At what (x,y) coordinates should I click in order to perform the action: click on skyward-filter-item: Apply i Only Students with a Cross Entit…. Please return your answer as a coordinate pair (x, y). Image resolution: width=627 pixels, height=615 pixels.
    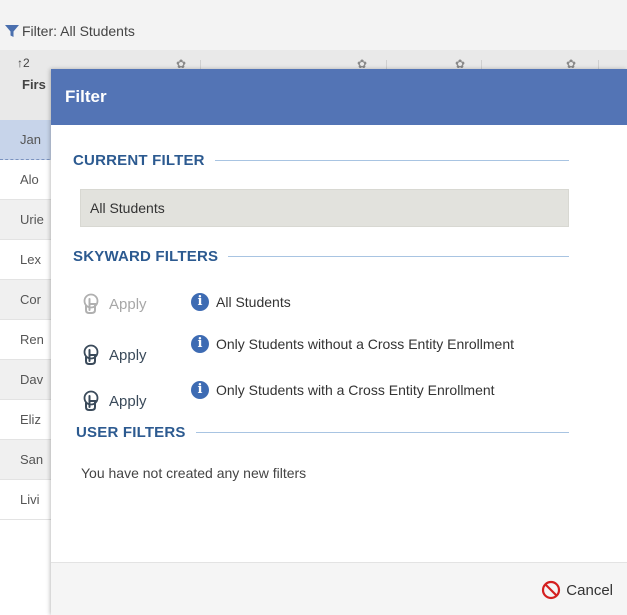
    Looking at the image, I should click on (321, 396).